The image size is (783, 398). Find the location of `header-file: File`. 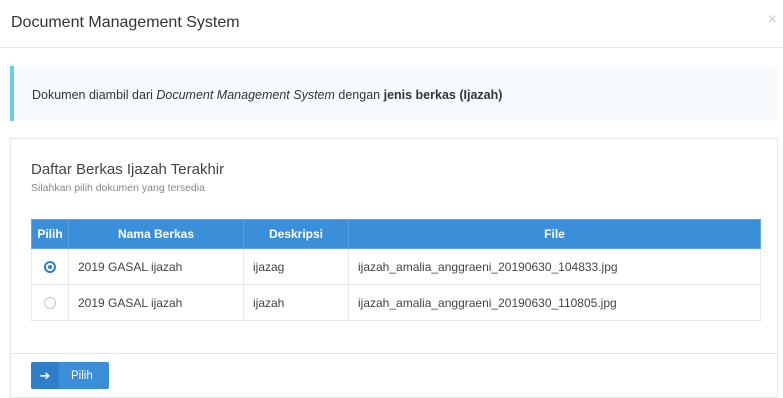

header-file: File is located at coordinates (554, 234).